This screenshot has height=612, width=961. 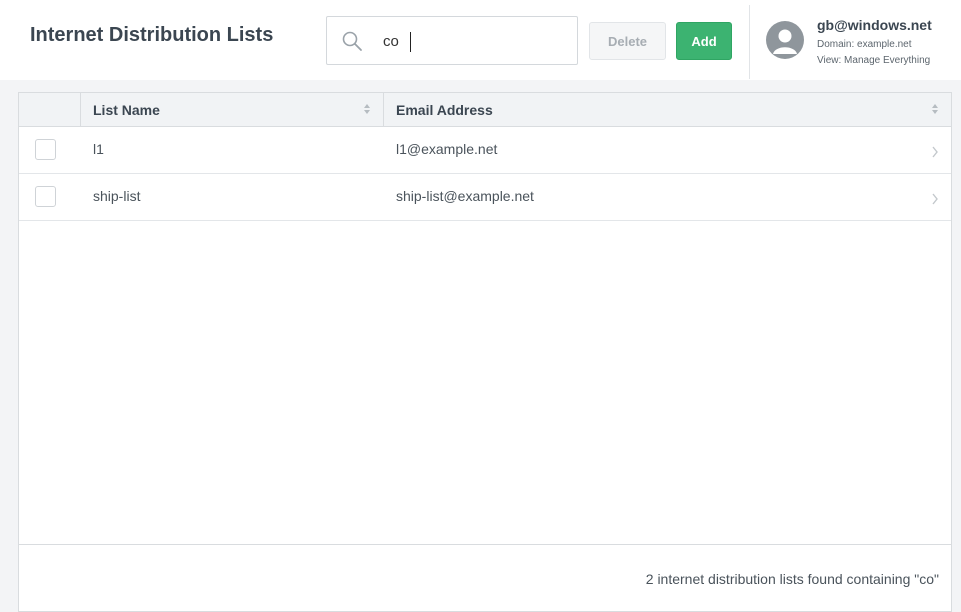 What do you see at coordinates (667, 109) in the screenshot?
I see `column-header-email-address: Email Address` at bounding box center [667, 109].